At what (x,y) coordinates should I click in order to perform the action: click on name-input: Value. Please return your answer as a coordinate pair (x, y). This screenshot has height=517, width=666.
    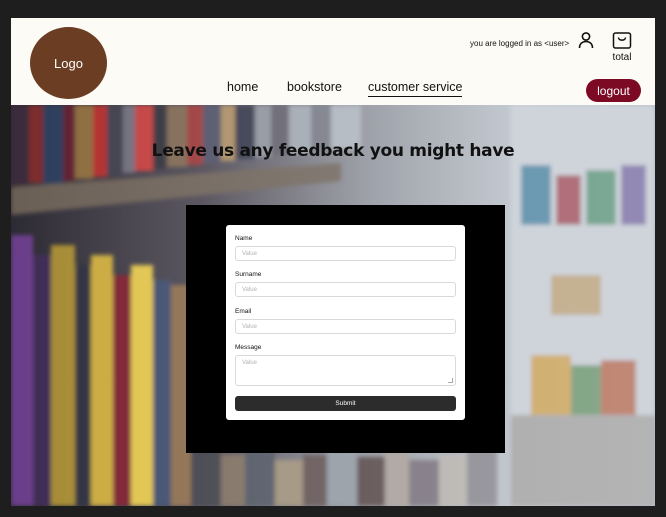
    Looking at the image, I should click on (345, 253).